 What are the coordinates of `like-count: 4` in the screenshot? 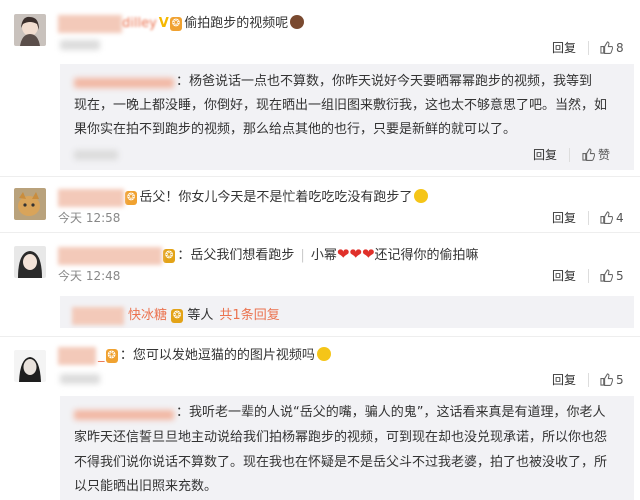 It's located at (620, 218).